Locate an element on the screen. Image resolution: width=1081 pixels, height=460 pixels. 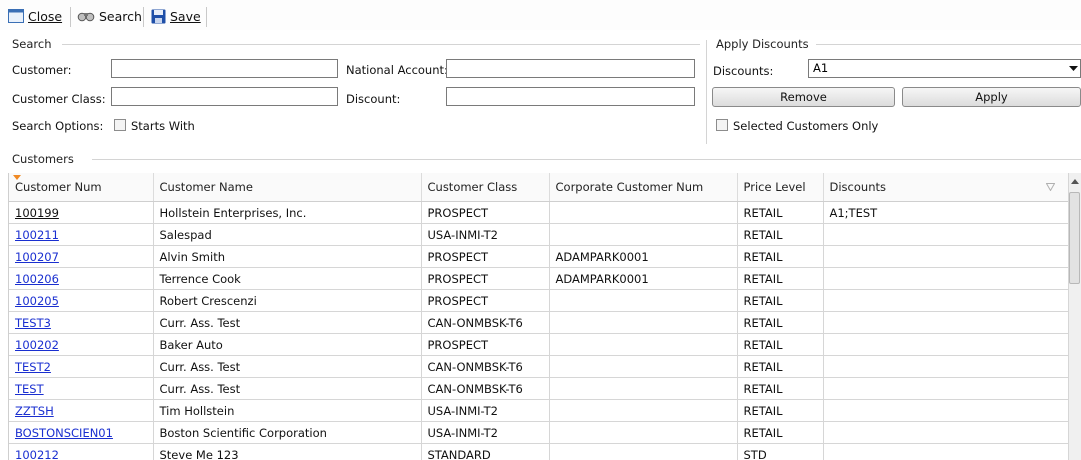
customer-num-link: 100207 is located at coordinates (37, 257).